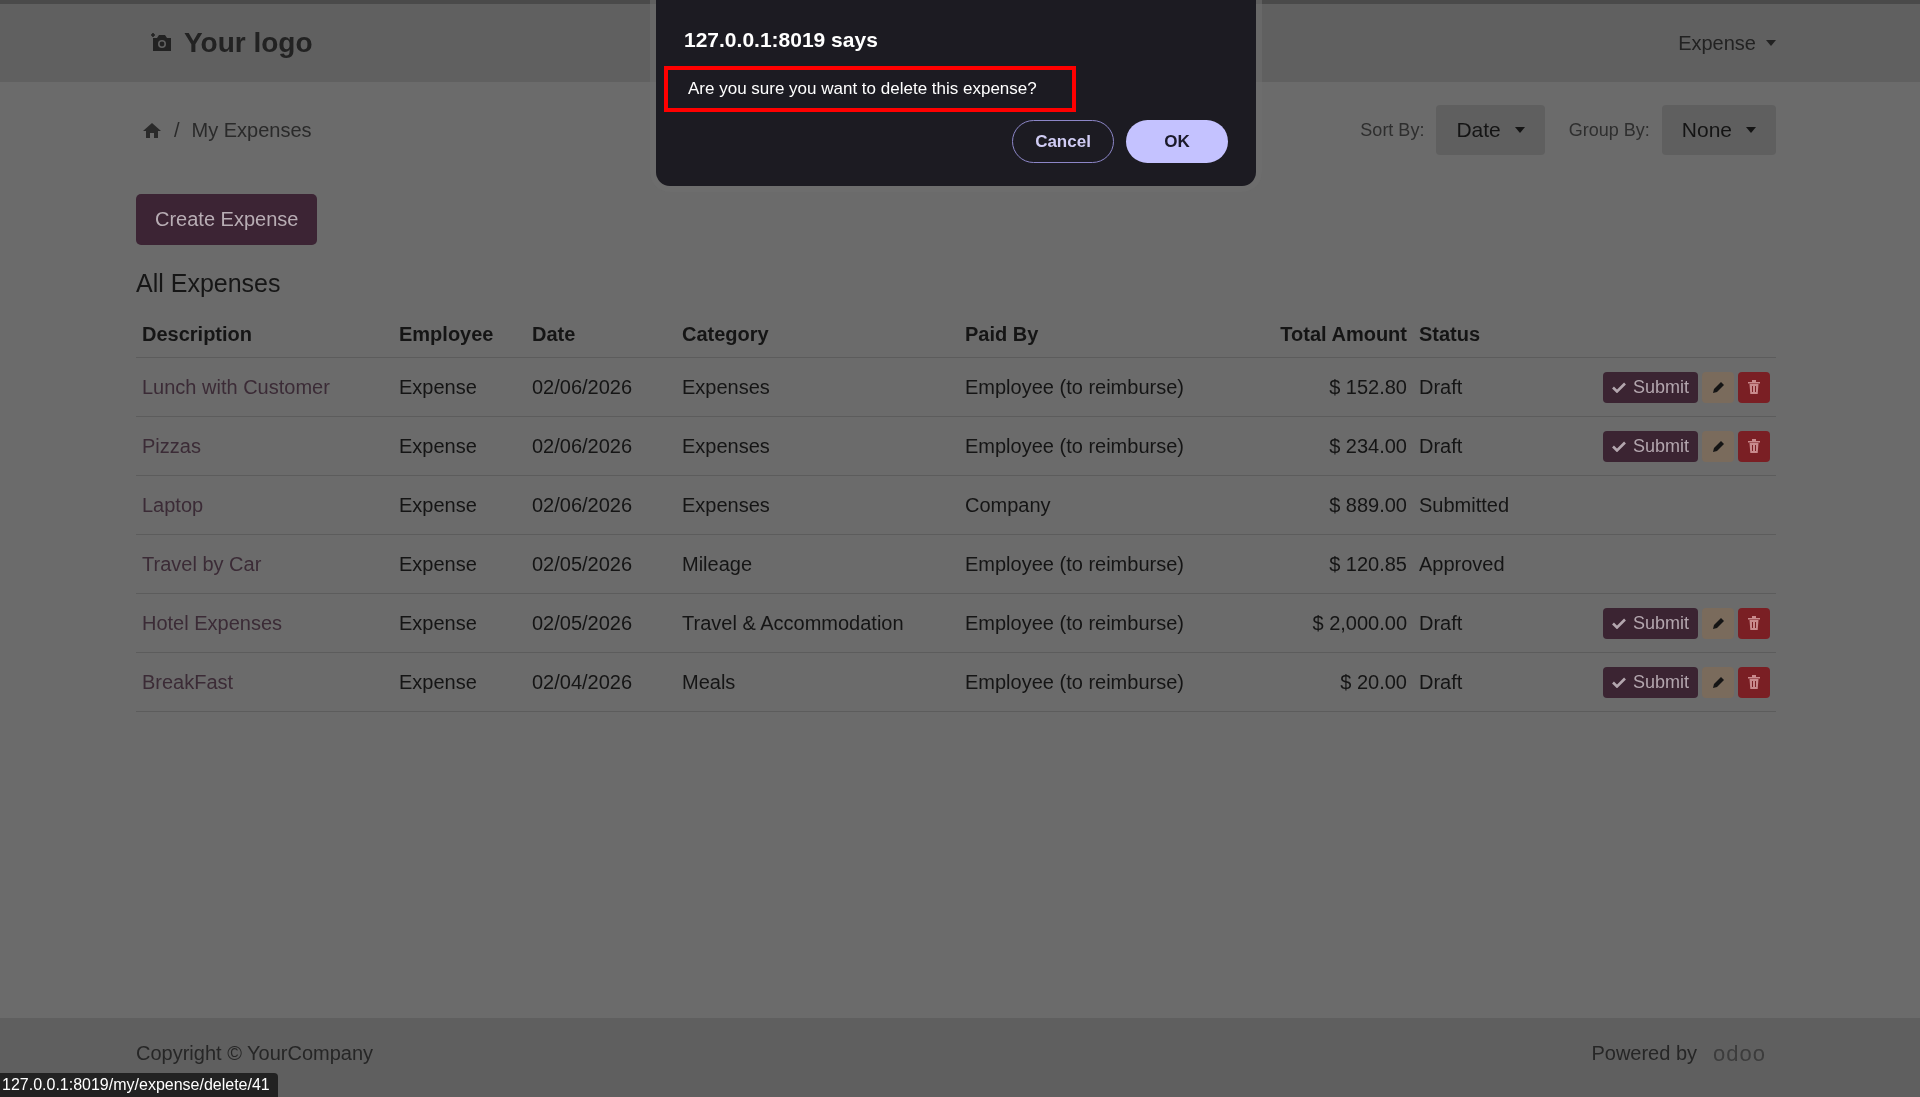 The width and height of the screenshot is (1920, 1097). What do you see at coordinates (1343, 334) in the screenshot?
I see `column-header: Total Amount` at bounding box center [1343, 334].